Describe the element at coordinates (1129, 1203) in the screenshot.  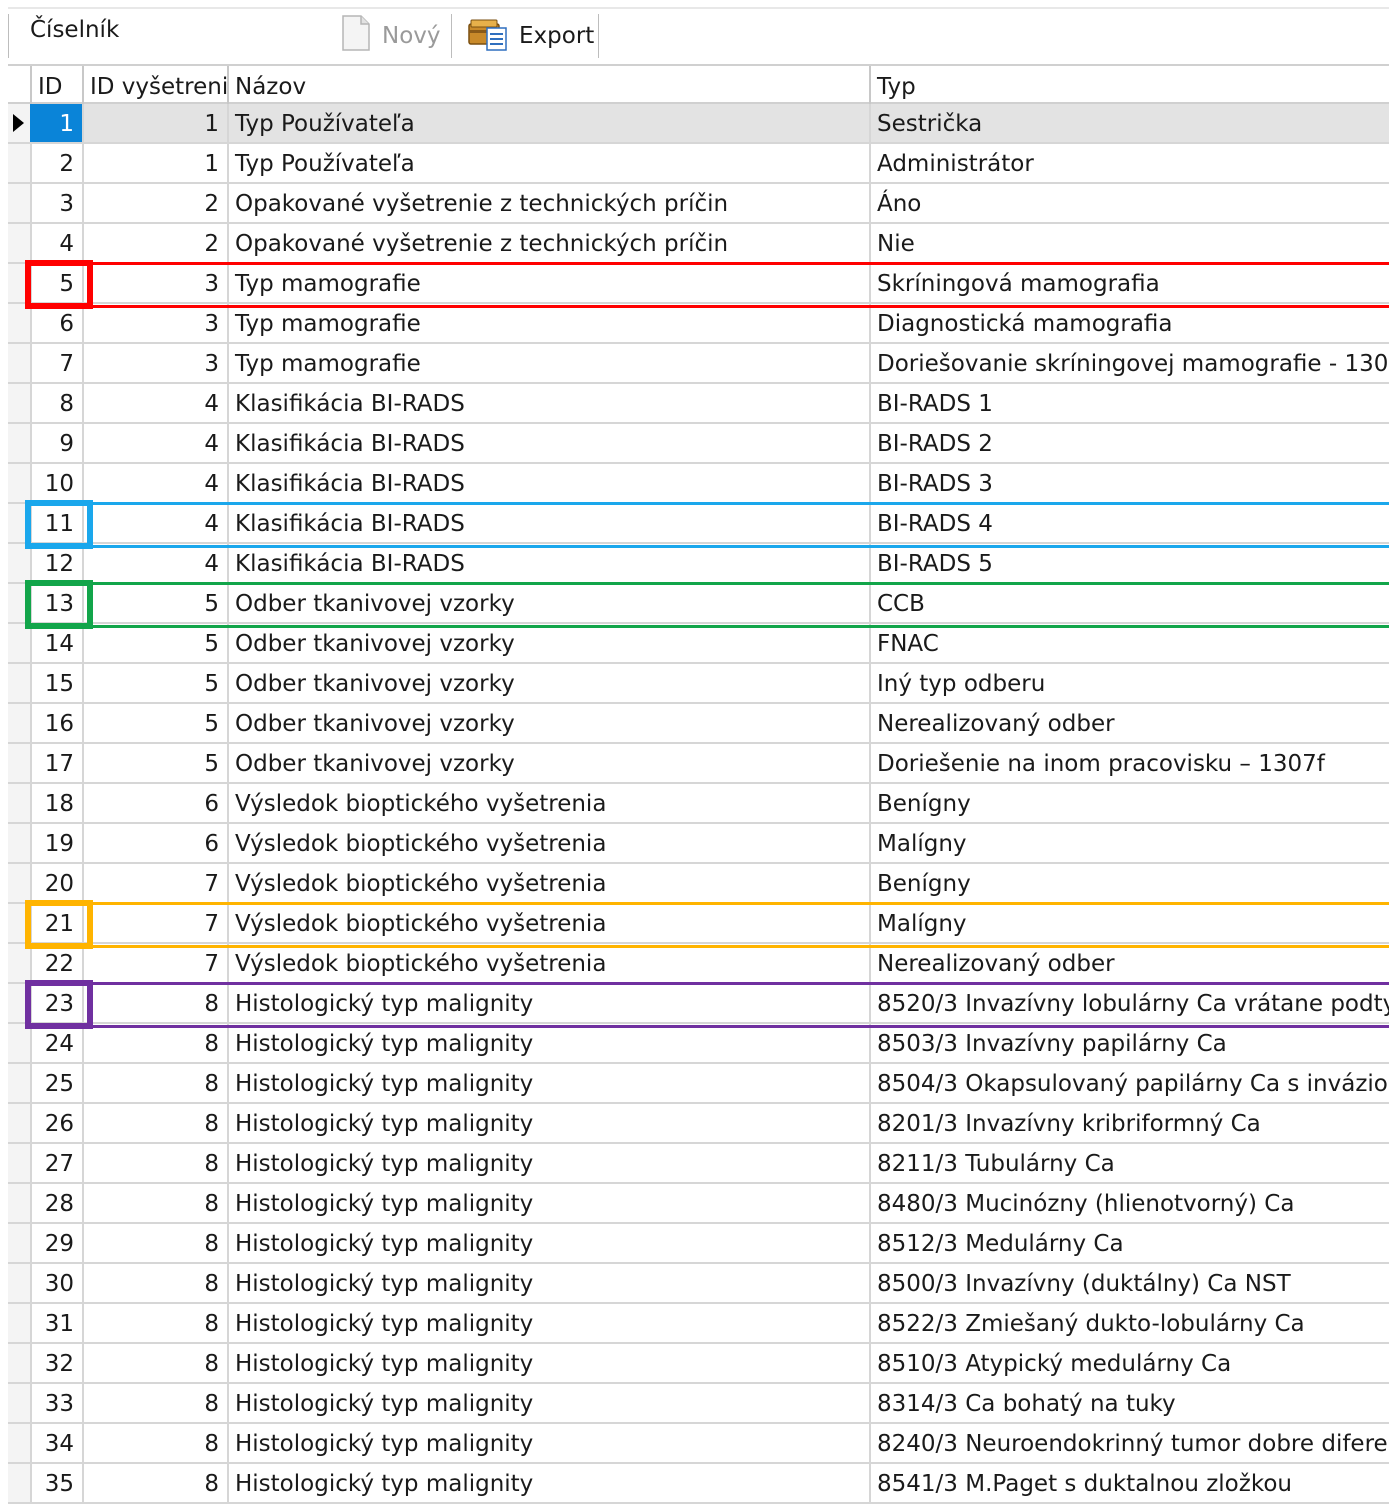
I see `cell-type: 8480/3 Mucinózny (hlienotvorný) Ca` at that location.